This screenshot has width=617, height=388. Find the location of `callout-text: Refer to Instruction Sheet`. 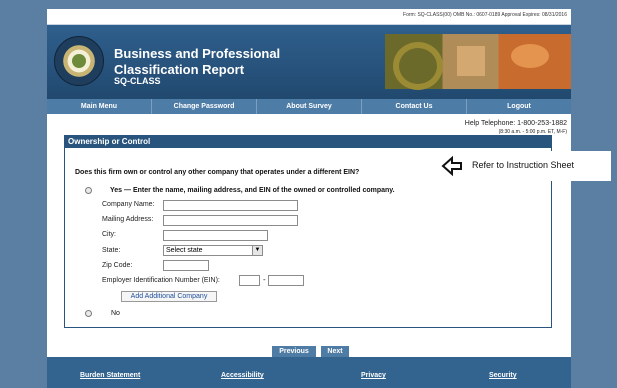

callout-text: Refer to Instruction Sheet is located at coordinates (523, 165).